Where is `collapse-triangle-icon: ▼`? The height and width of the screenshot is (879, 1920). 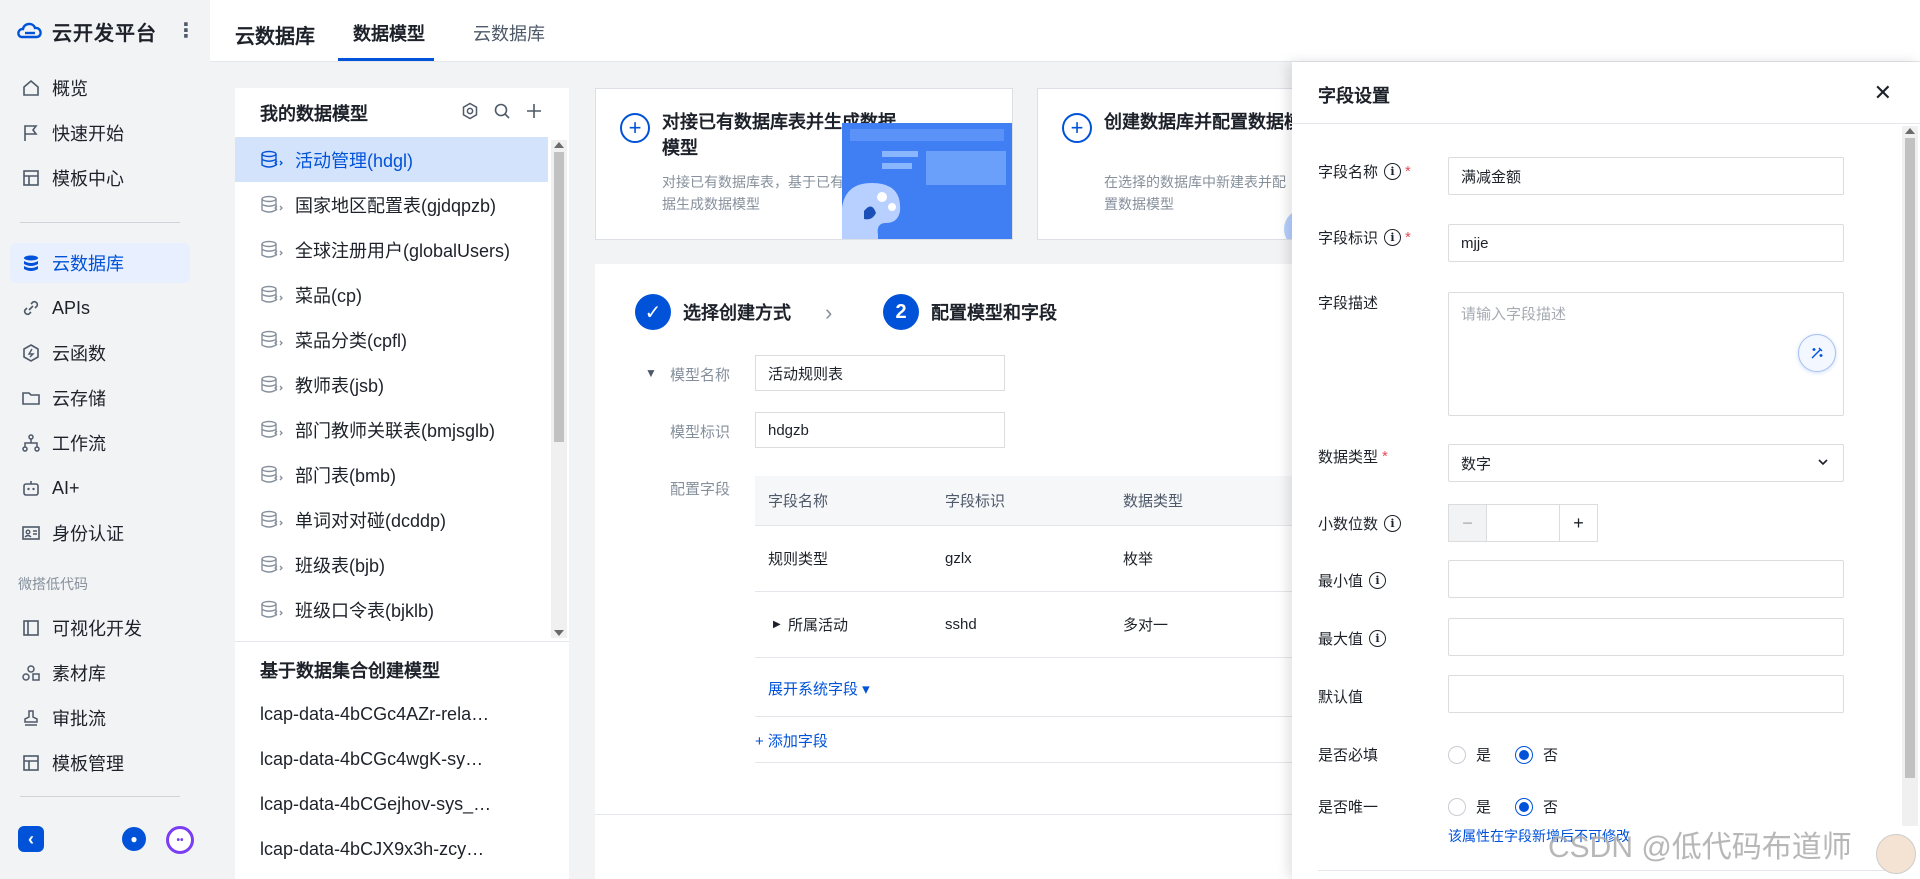 collapse-triangle-icon: ▼ is located at coordinates (651, 373).